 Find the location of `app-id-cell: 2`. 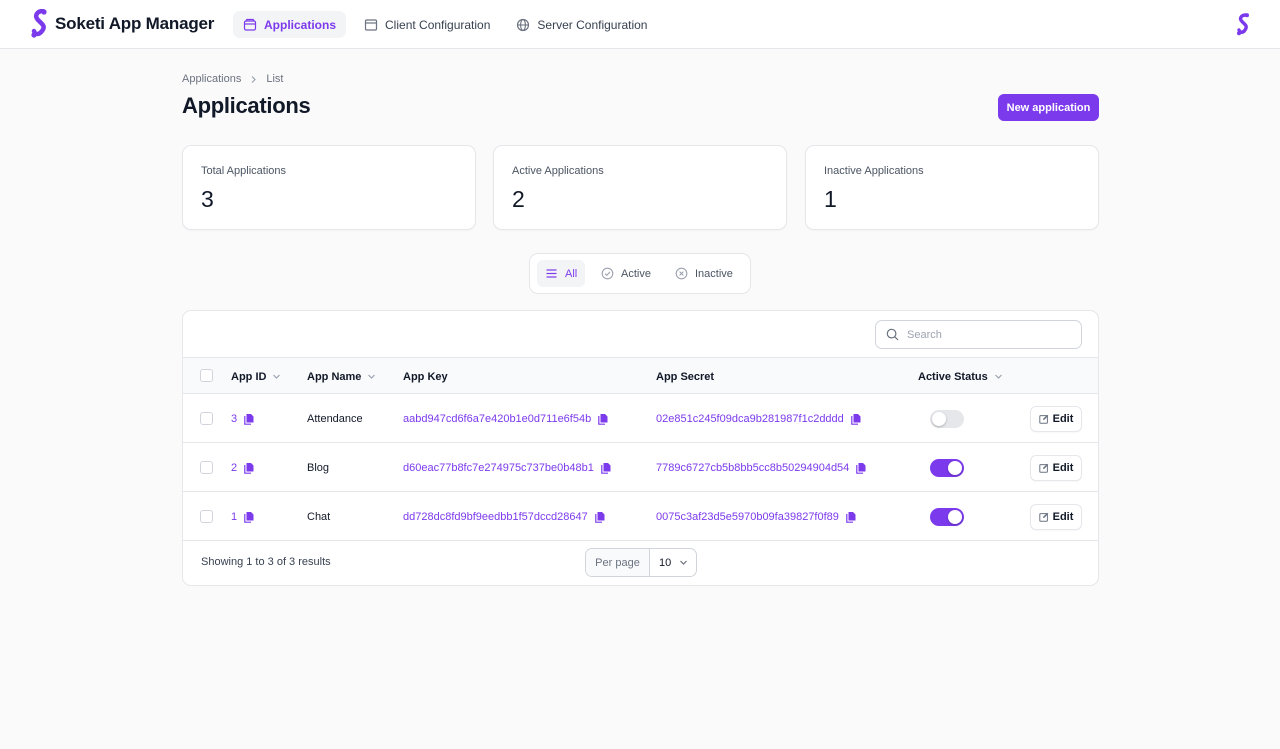

app-id-cell: 2 is located at coordinates (243, 467).